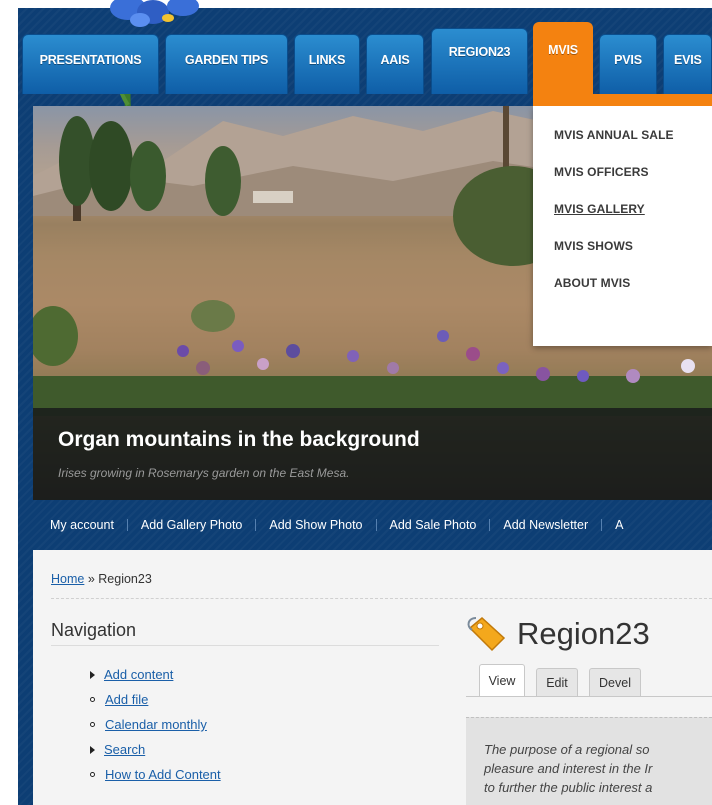  I want to click on tab-devel: Devel, so click(615, 682).